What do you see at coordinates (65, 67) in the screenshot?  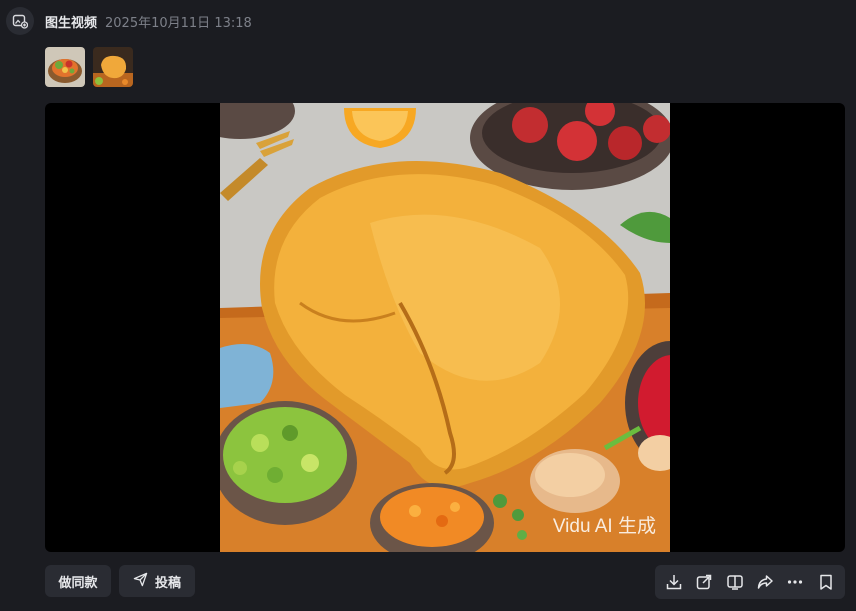 I see `reference-image-salad-thumbnail` at bounding box center [65, 67].